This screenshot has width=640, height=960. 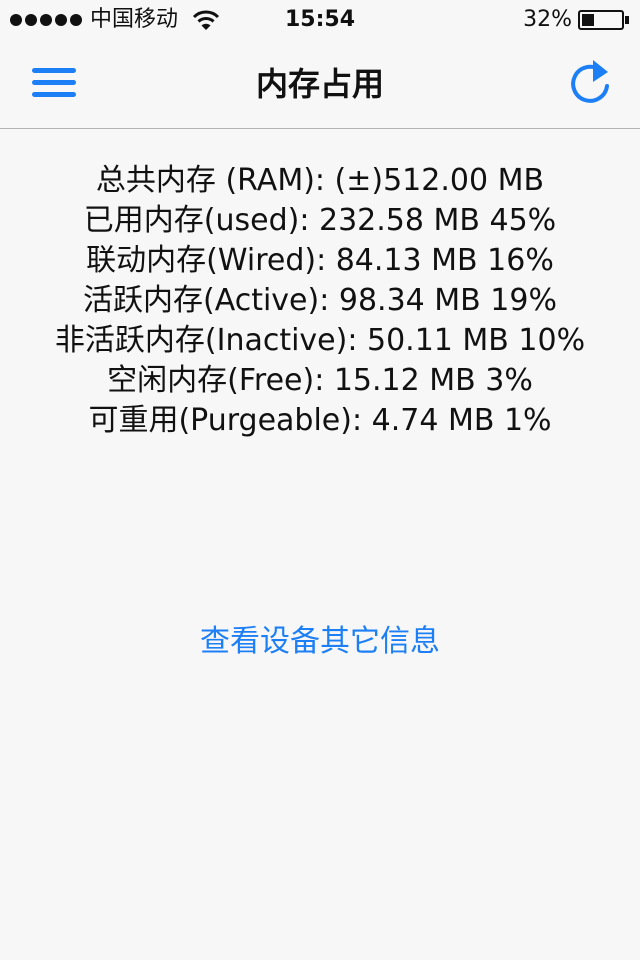 I want to click on navigation-bar: 内存占用, so click(x=320, y=84).